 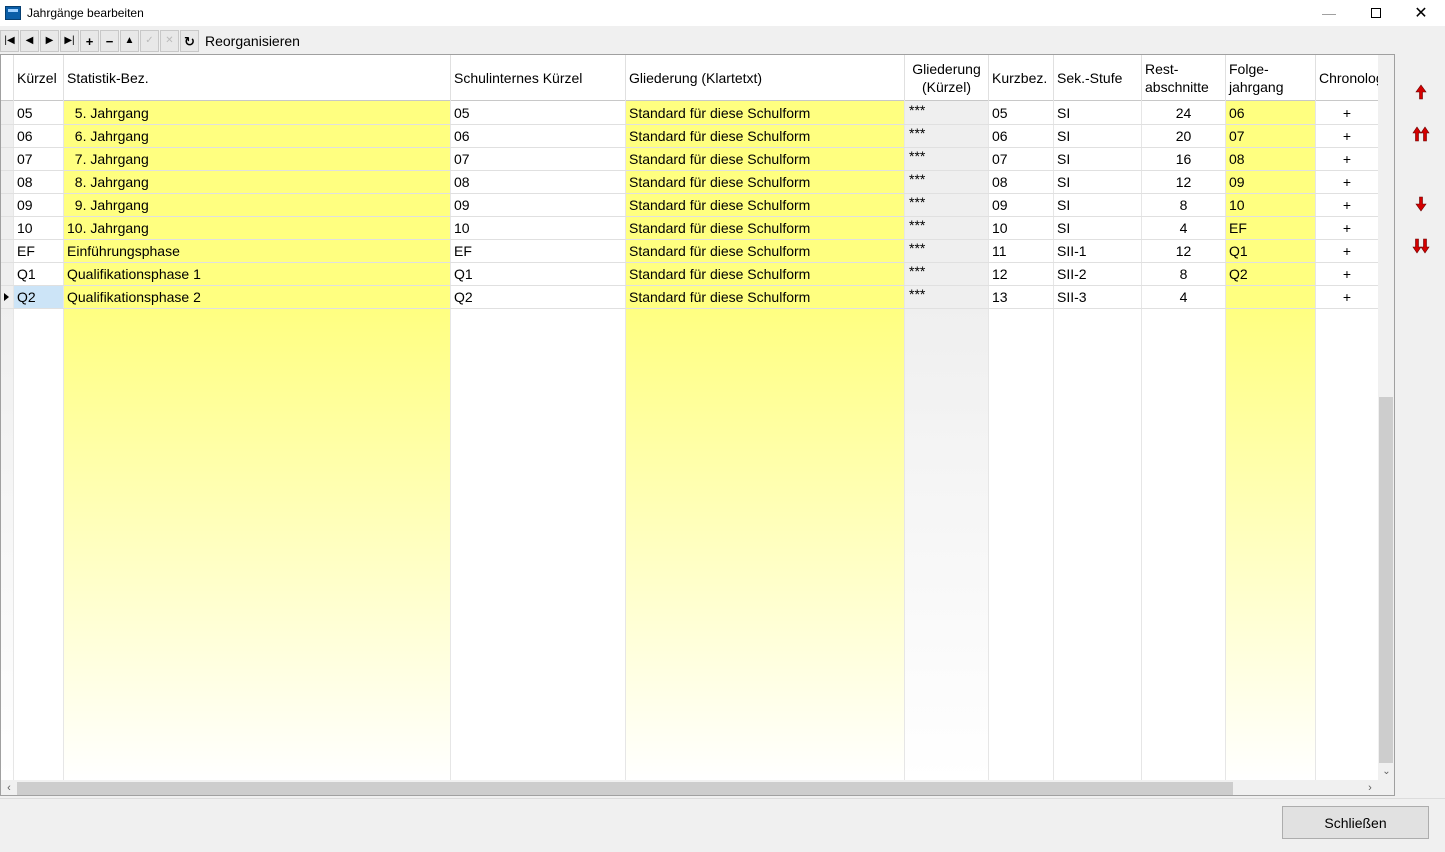 I want to click on horizontal-scroll-thumb, so click(x=625, y=788).